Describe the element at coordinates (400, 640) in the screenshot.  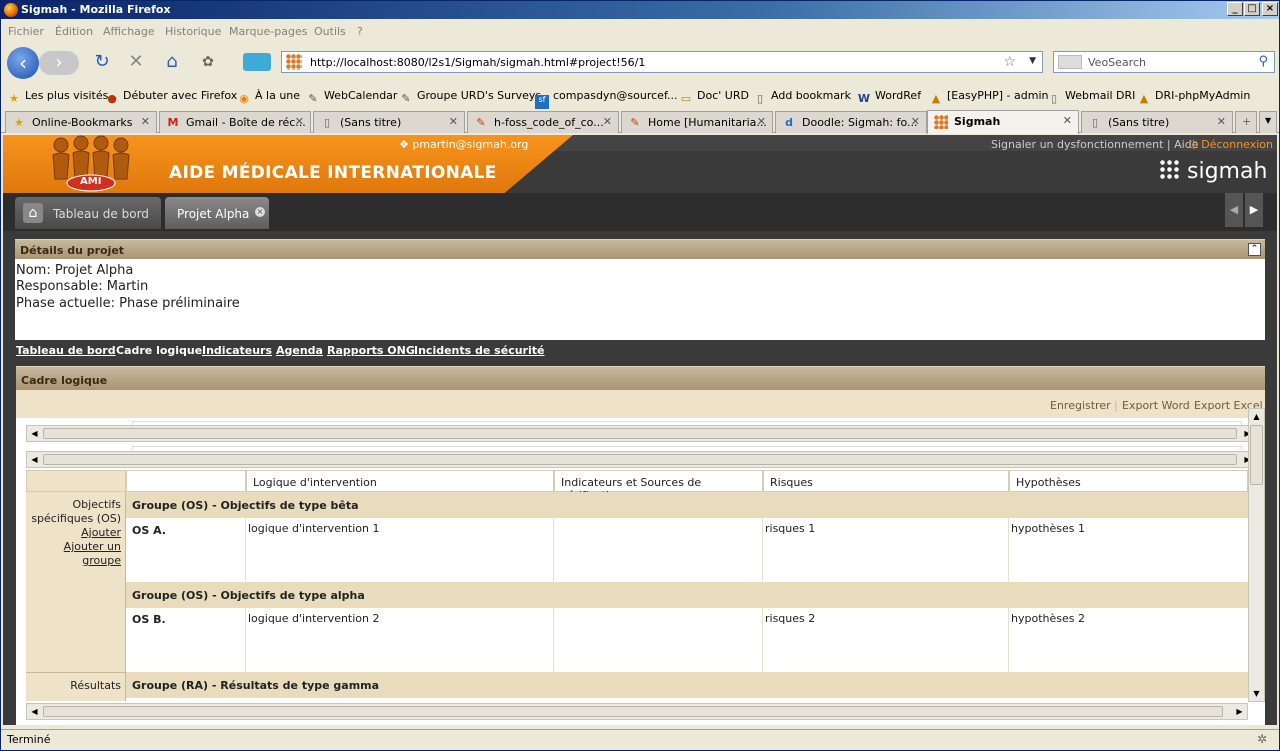
I see `cell-logic: logique d'intervention 2` at that location.